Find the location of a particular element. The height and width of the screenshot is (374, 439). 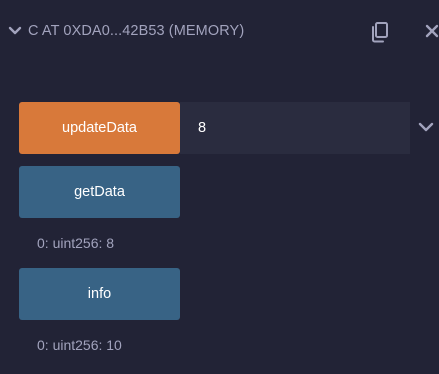

info-label: info is located at coordinates (99, 294).